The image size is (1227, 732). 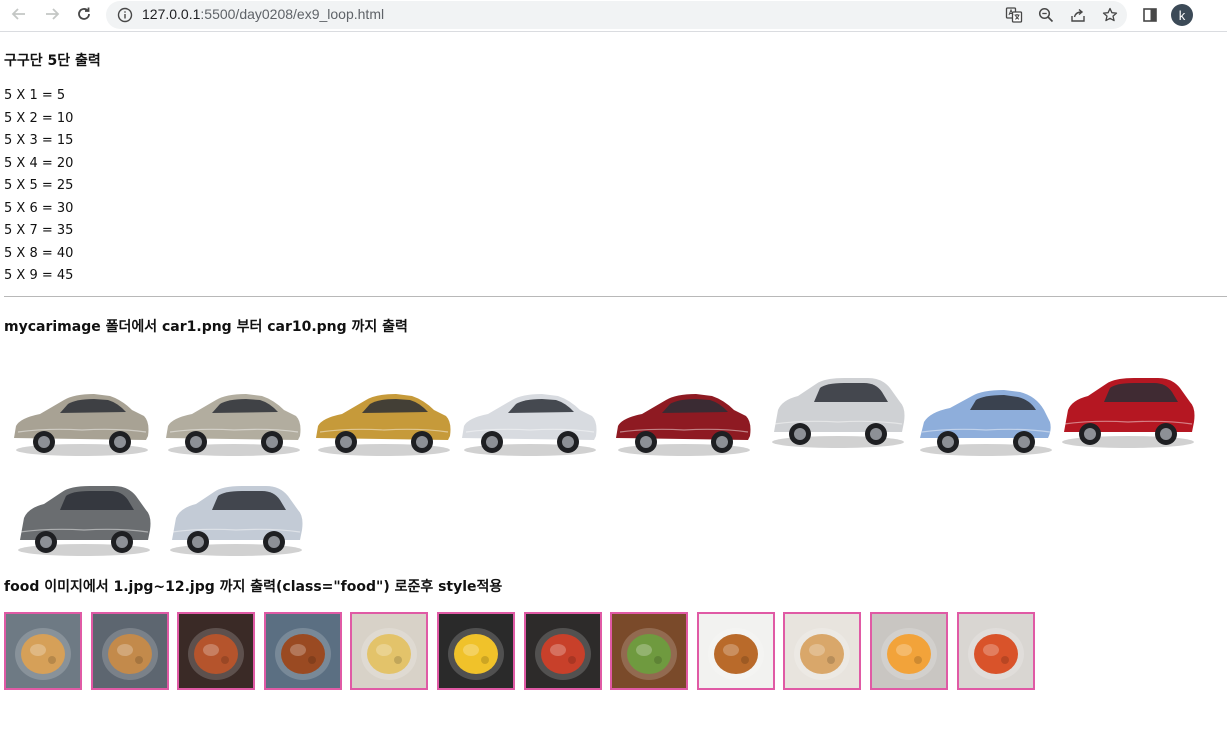 I want to click on gugudan-line: 5 X 4 = 20, so click(x=39, y=163).